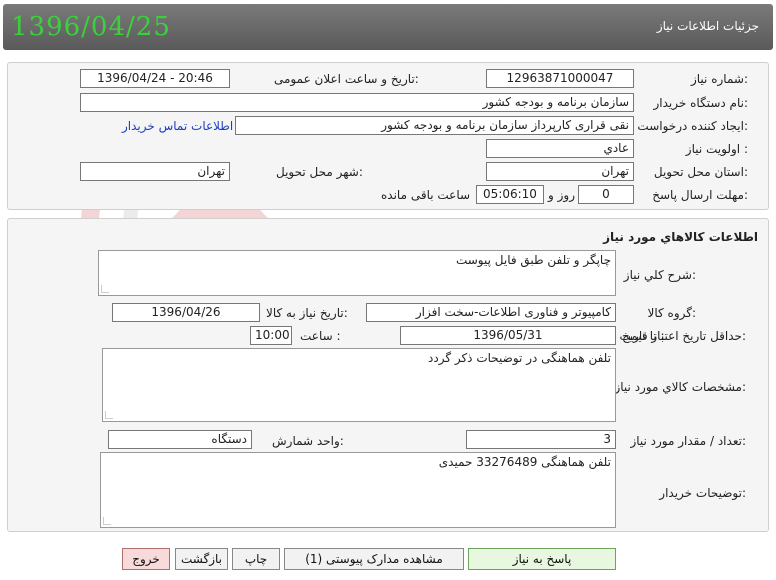  Describe the element at coordinates (560, 78) in the screenshot. I see `need-number-field: 1296387100004​7` at that location.